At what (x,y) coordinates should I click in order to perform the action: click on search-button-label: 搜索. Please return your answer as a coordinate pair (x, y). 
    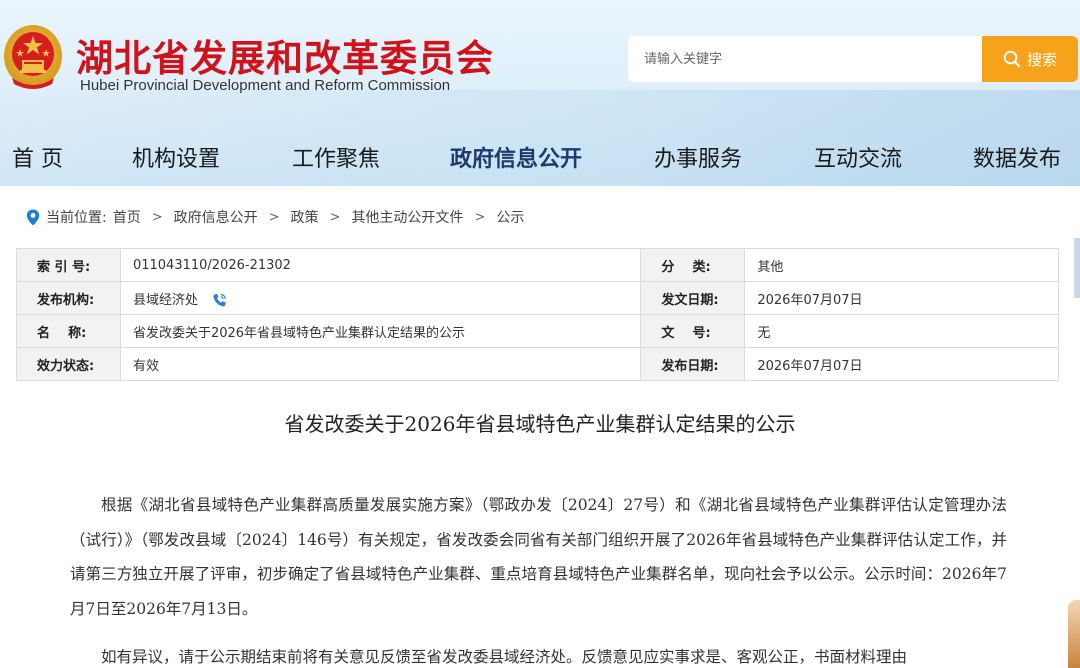
    Looking at the image, I should click on (1041, 59).